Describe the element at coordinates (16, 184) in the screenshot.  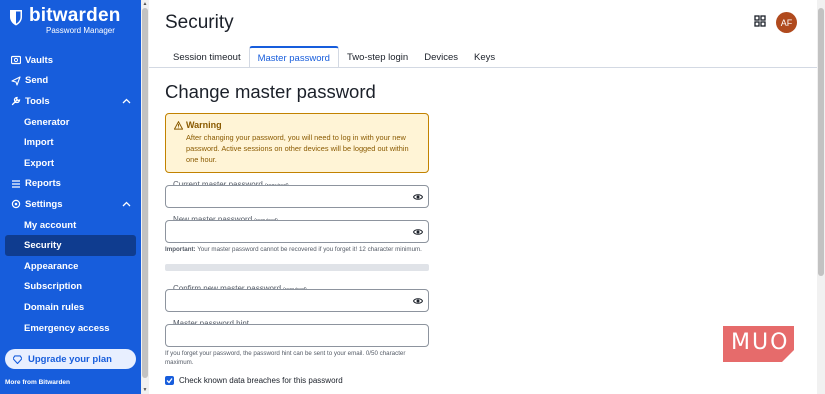
I see `list-icon` at that location.